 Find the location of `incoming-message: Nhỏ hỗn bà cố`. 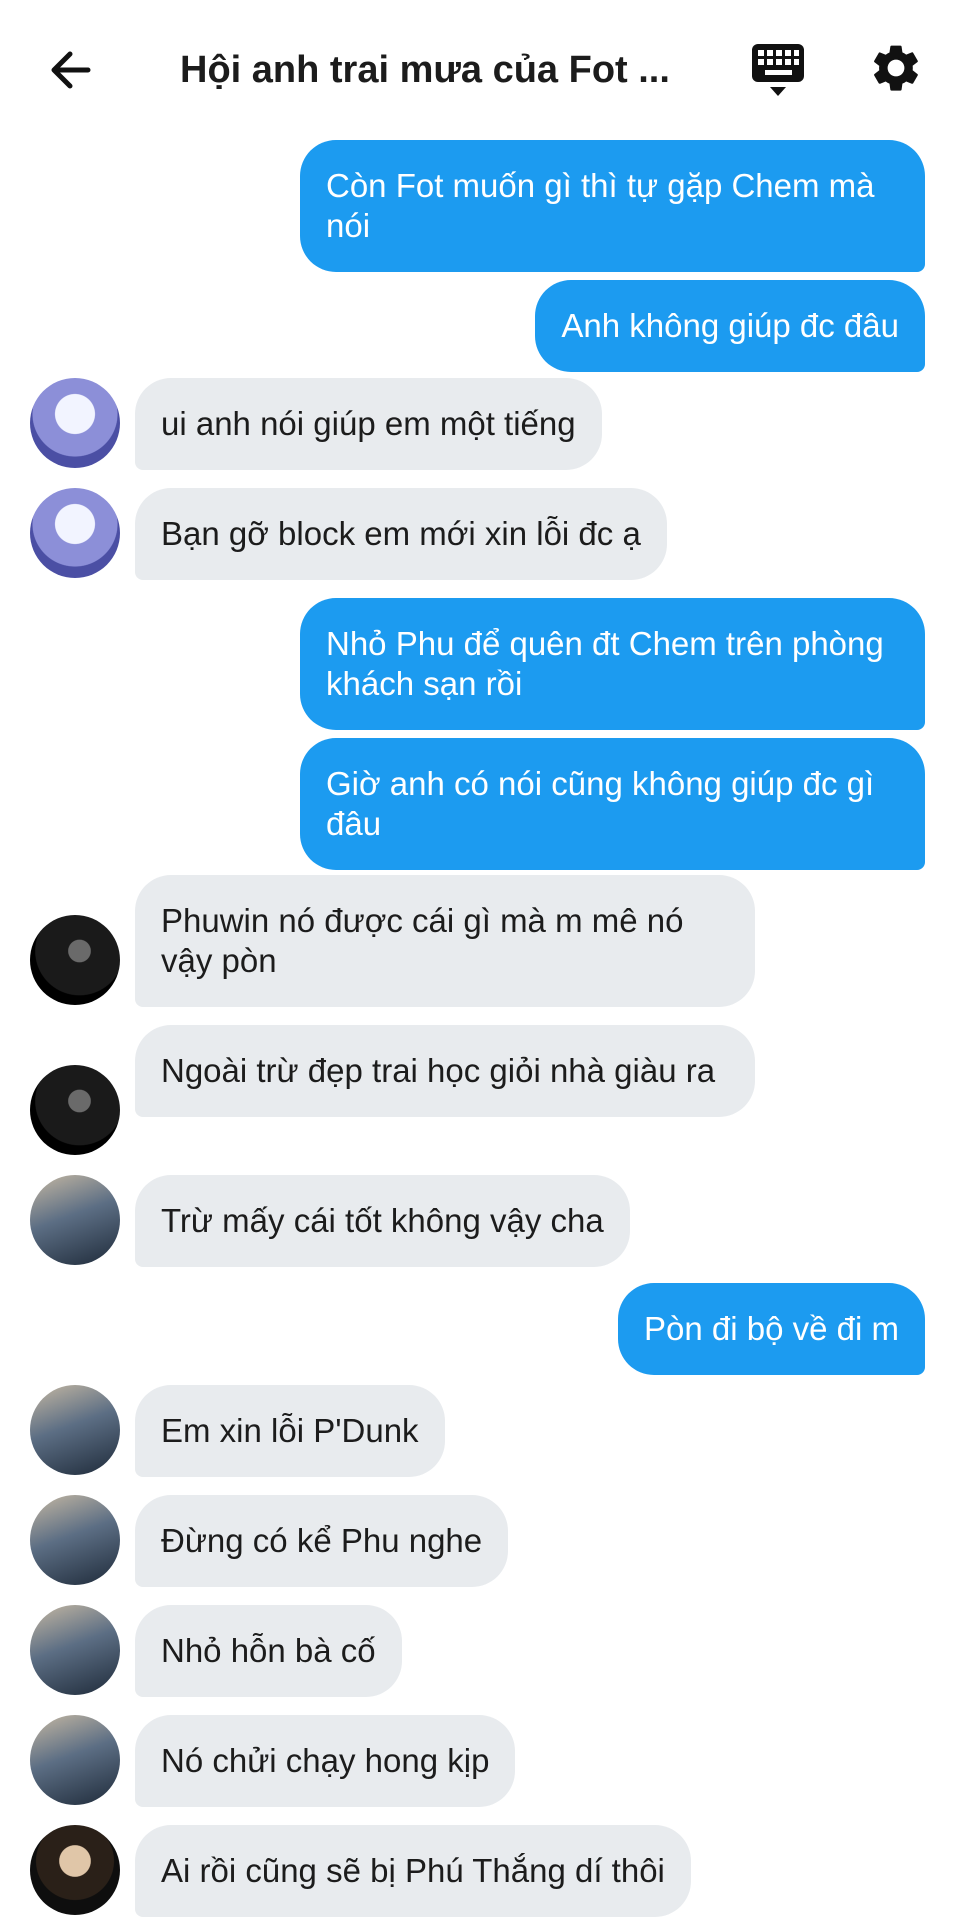

incoming-message: Nhỏ hỗn bà cố is located at coordinates (268, 1651).